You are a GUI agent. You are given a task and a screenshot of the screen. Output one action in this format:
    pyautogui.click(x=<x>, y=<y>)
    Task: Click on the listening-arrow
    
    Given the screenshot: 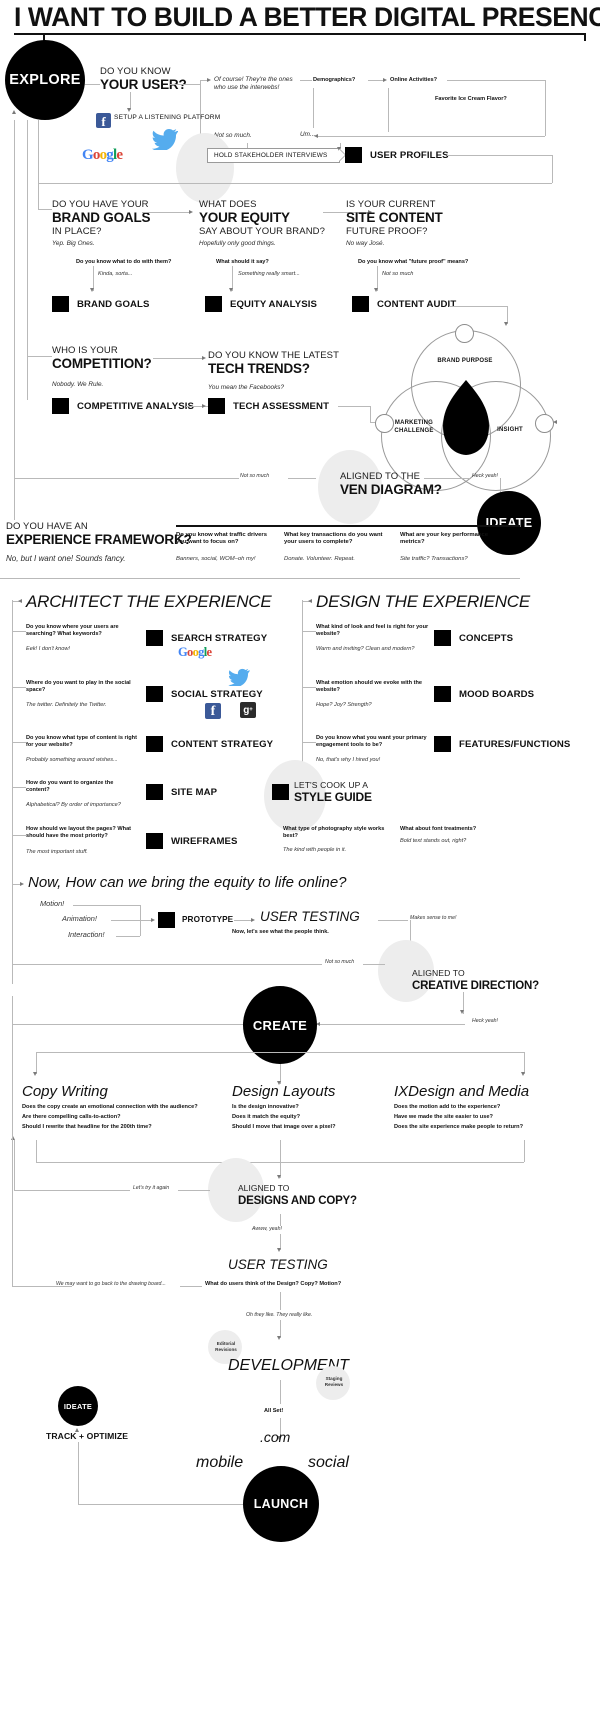 What is the action you would take?
    pyautogui.click(x=129, y=110)
    